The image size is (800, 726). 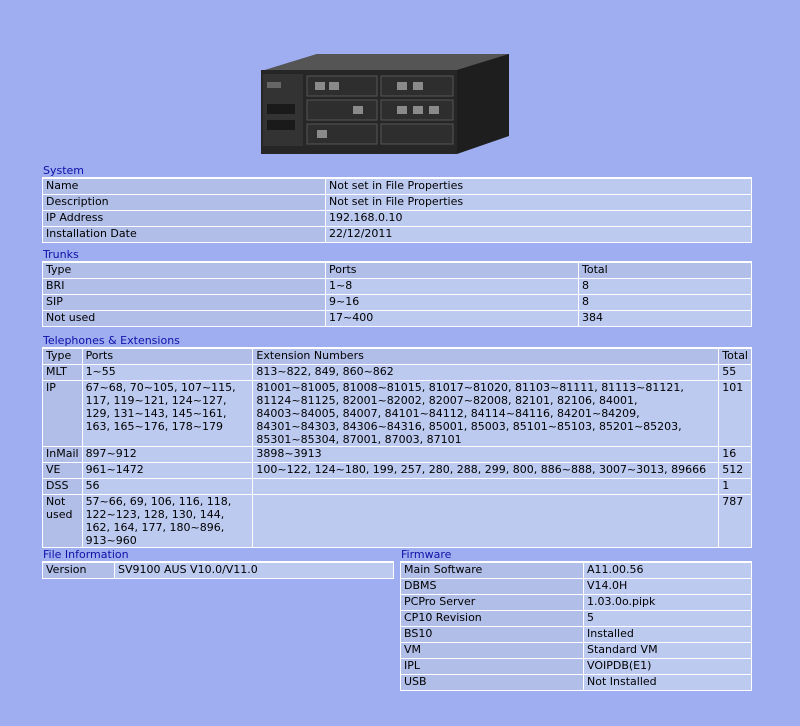 What do you see at coordinates (735, 372) in the screenshot?
I see `phone-total: 55` at bounding box center [735, 372].